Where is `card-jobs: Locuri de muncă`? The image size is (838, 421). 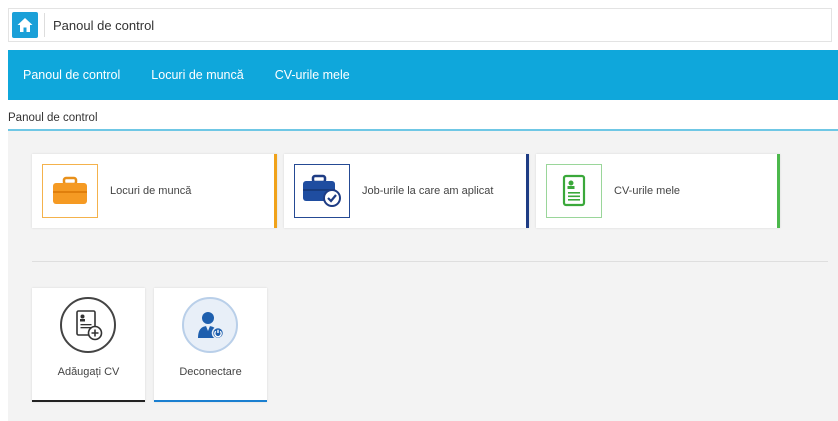 card-jobs: Locuri de muncă is located at coordinates (154, 191).